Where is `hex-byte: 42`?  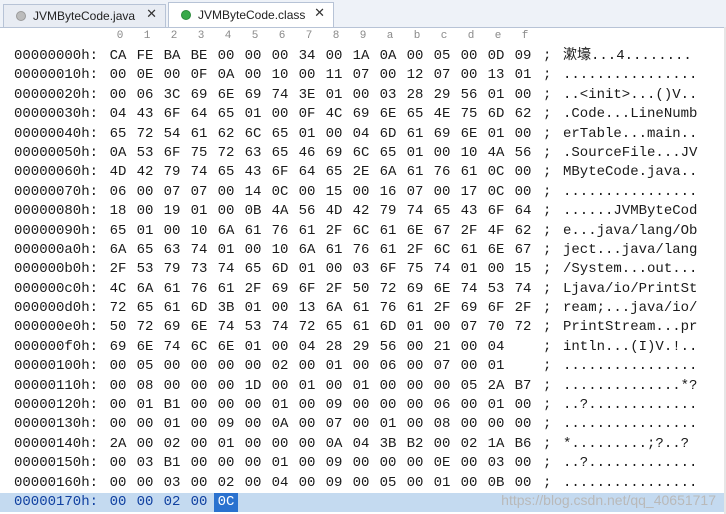
hex-byte: 42 is located at coordinates (145, 172).